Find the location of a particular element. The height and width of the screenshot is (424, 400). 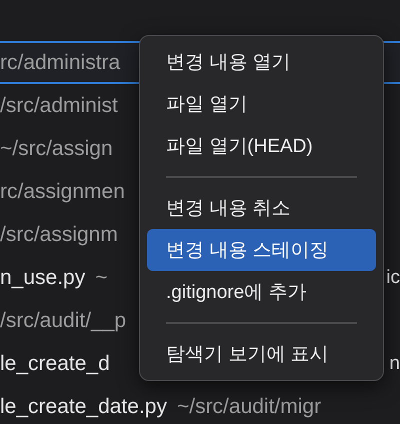

menu-item: 파일 열기 is located at coordinates (261, 104).